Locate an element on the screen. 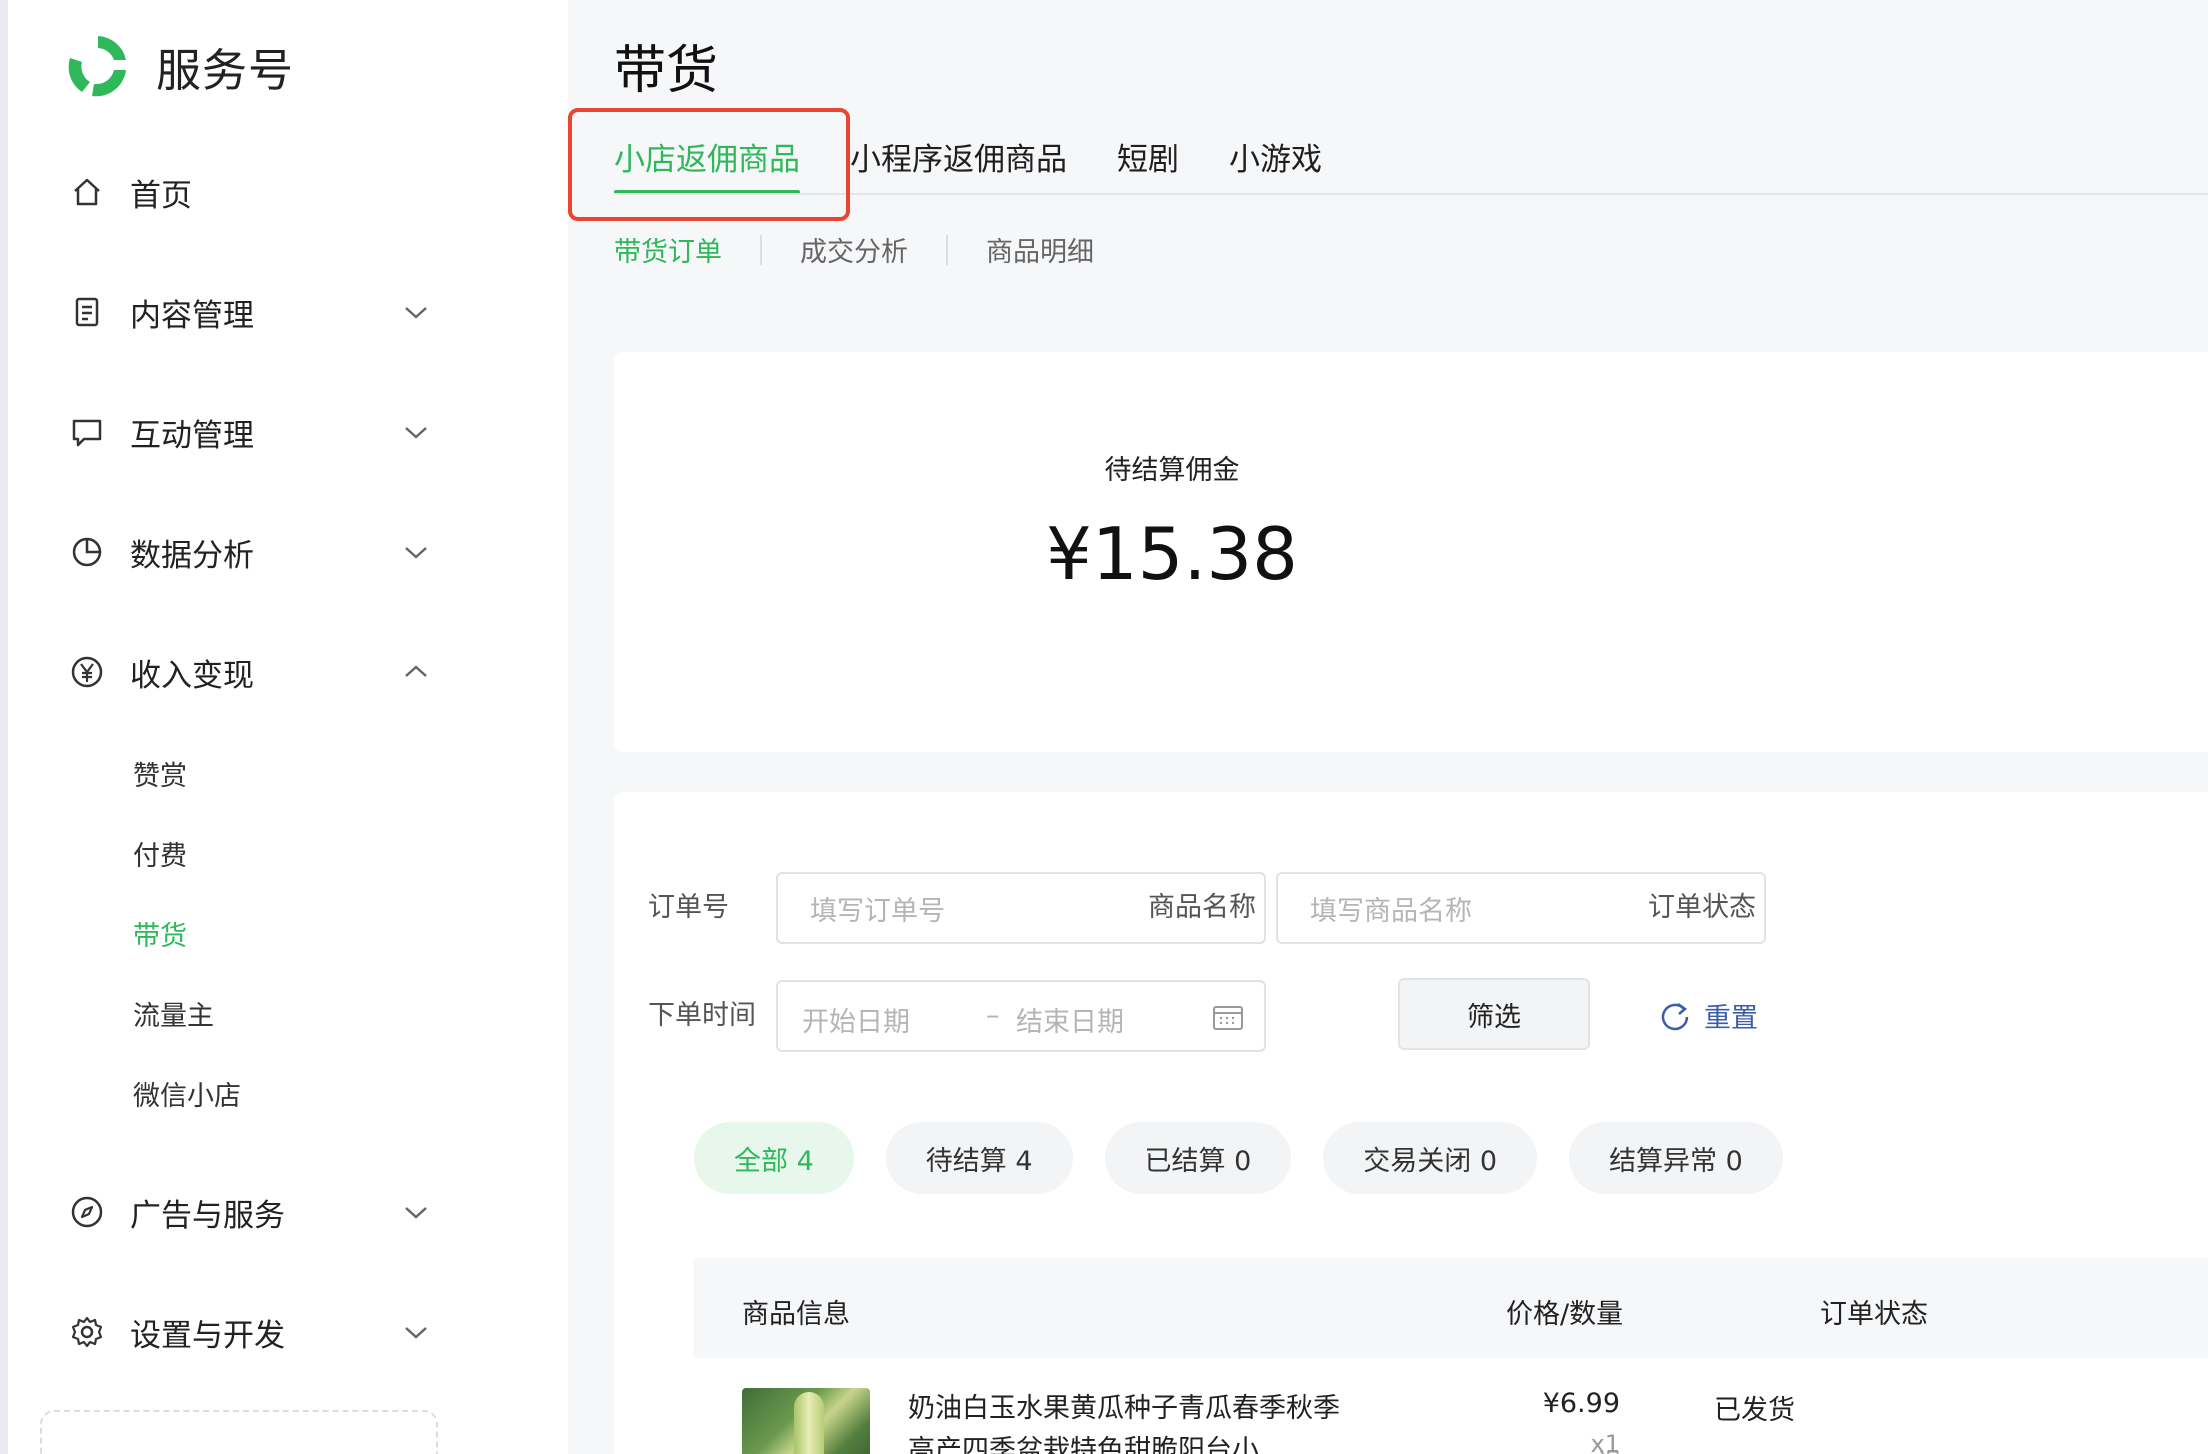  subtab-deal-analysis: 成交分析 is located at coordinates (854, 249).